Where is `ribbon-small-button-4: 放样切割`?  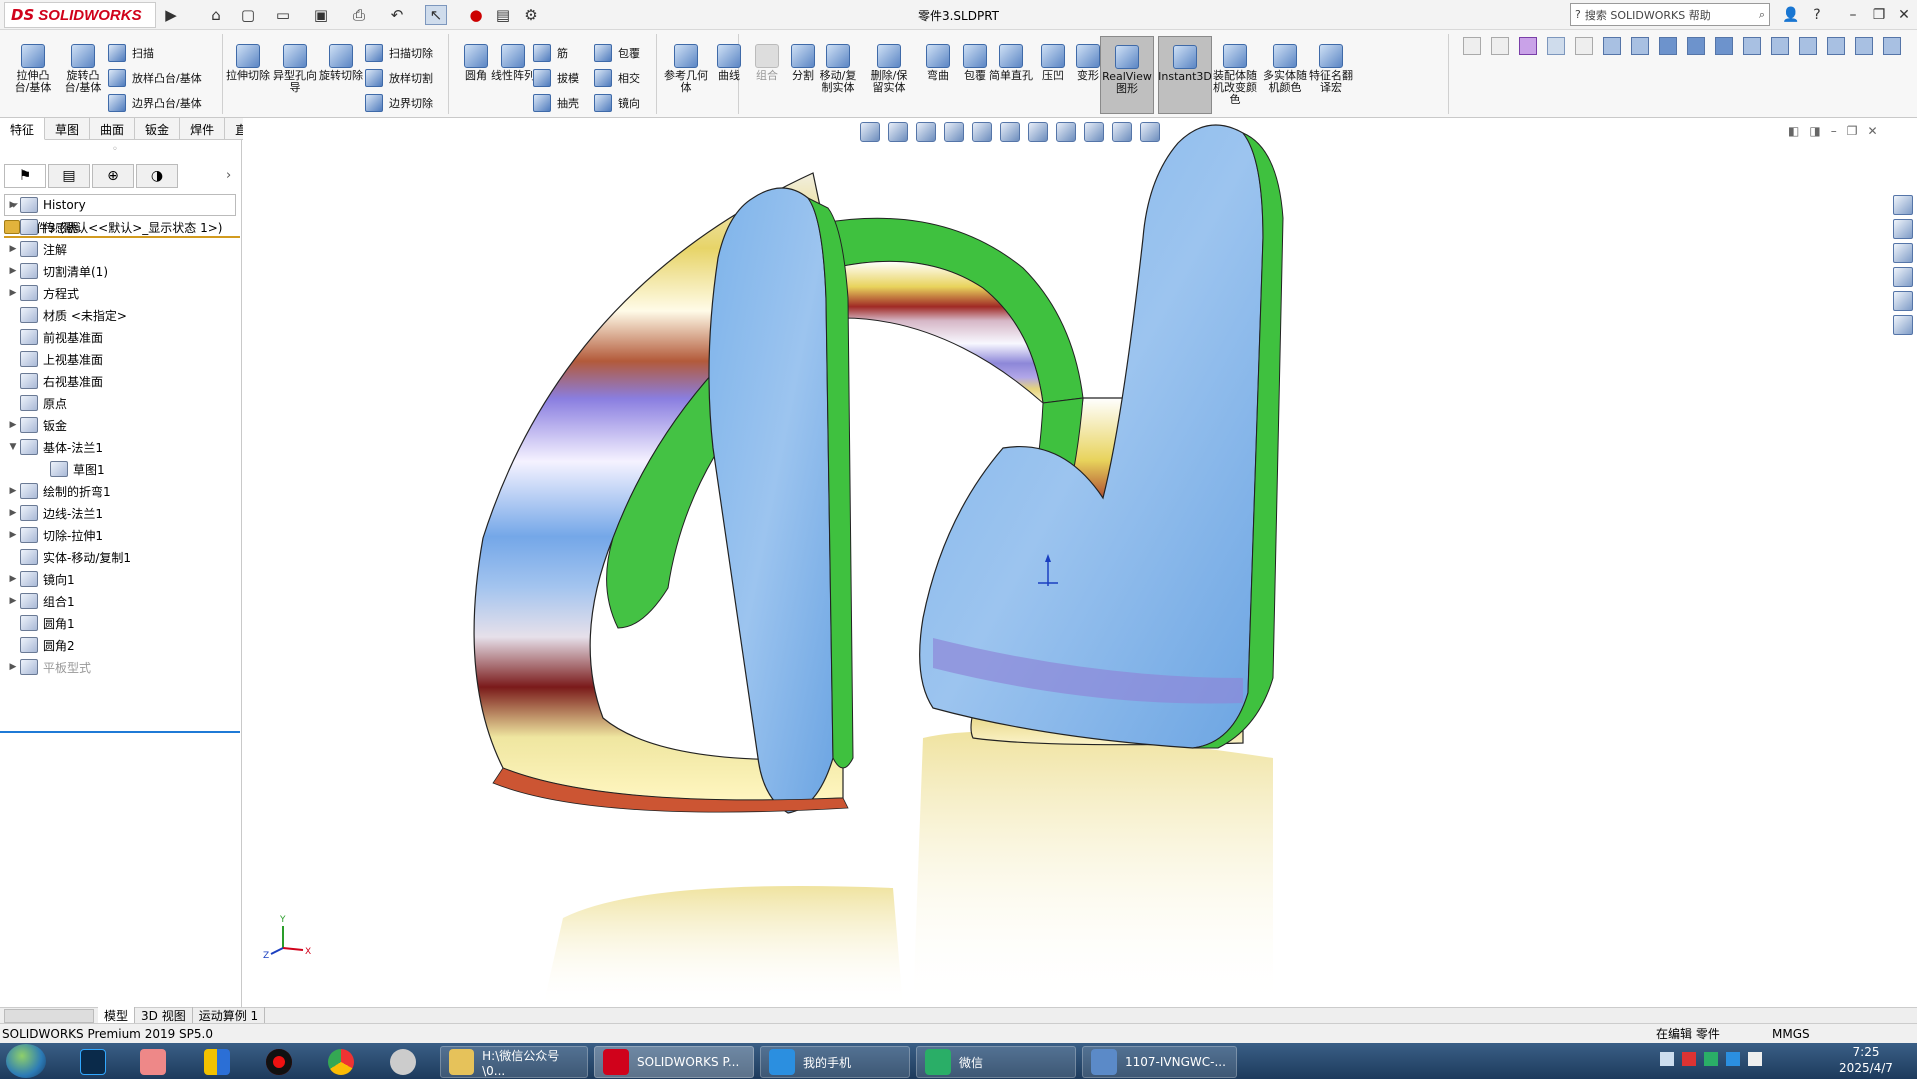
ribbon-small-button-4: 放样切割 is located at coordinates (399, 78).